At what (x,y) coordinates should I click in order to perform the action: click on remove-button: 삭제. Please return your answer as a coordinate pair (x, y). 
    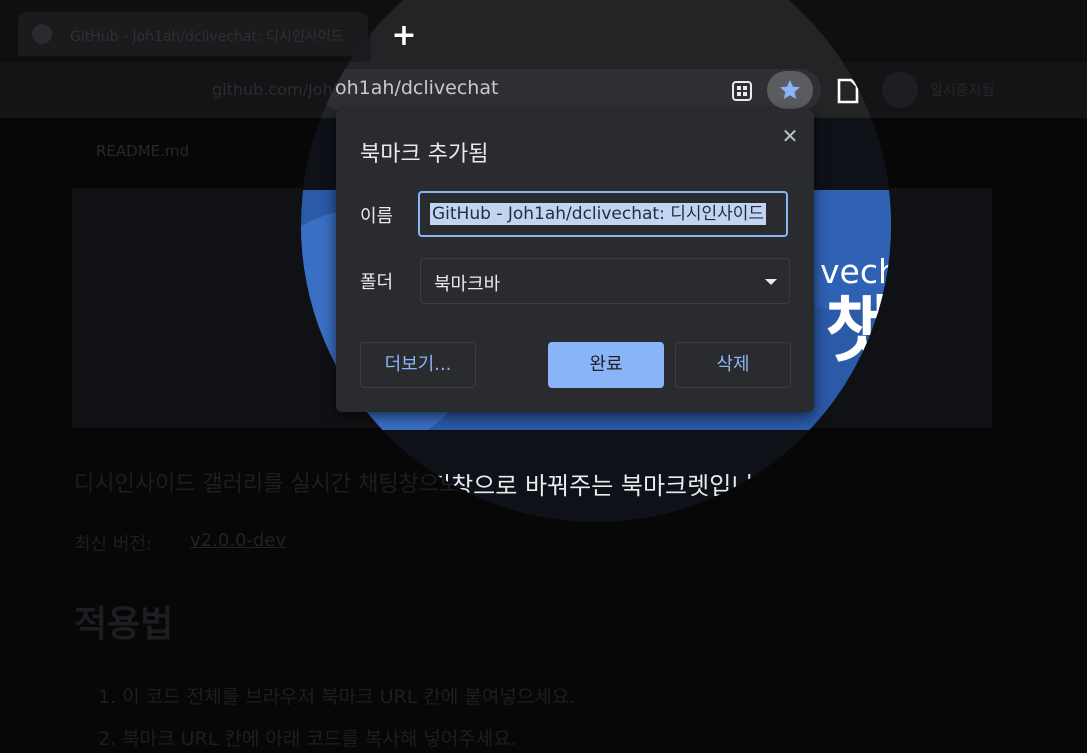
    Looking at the image, I should click on (733, 365).